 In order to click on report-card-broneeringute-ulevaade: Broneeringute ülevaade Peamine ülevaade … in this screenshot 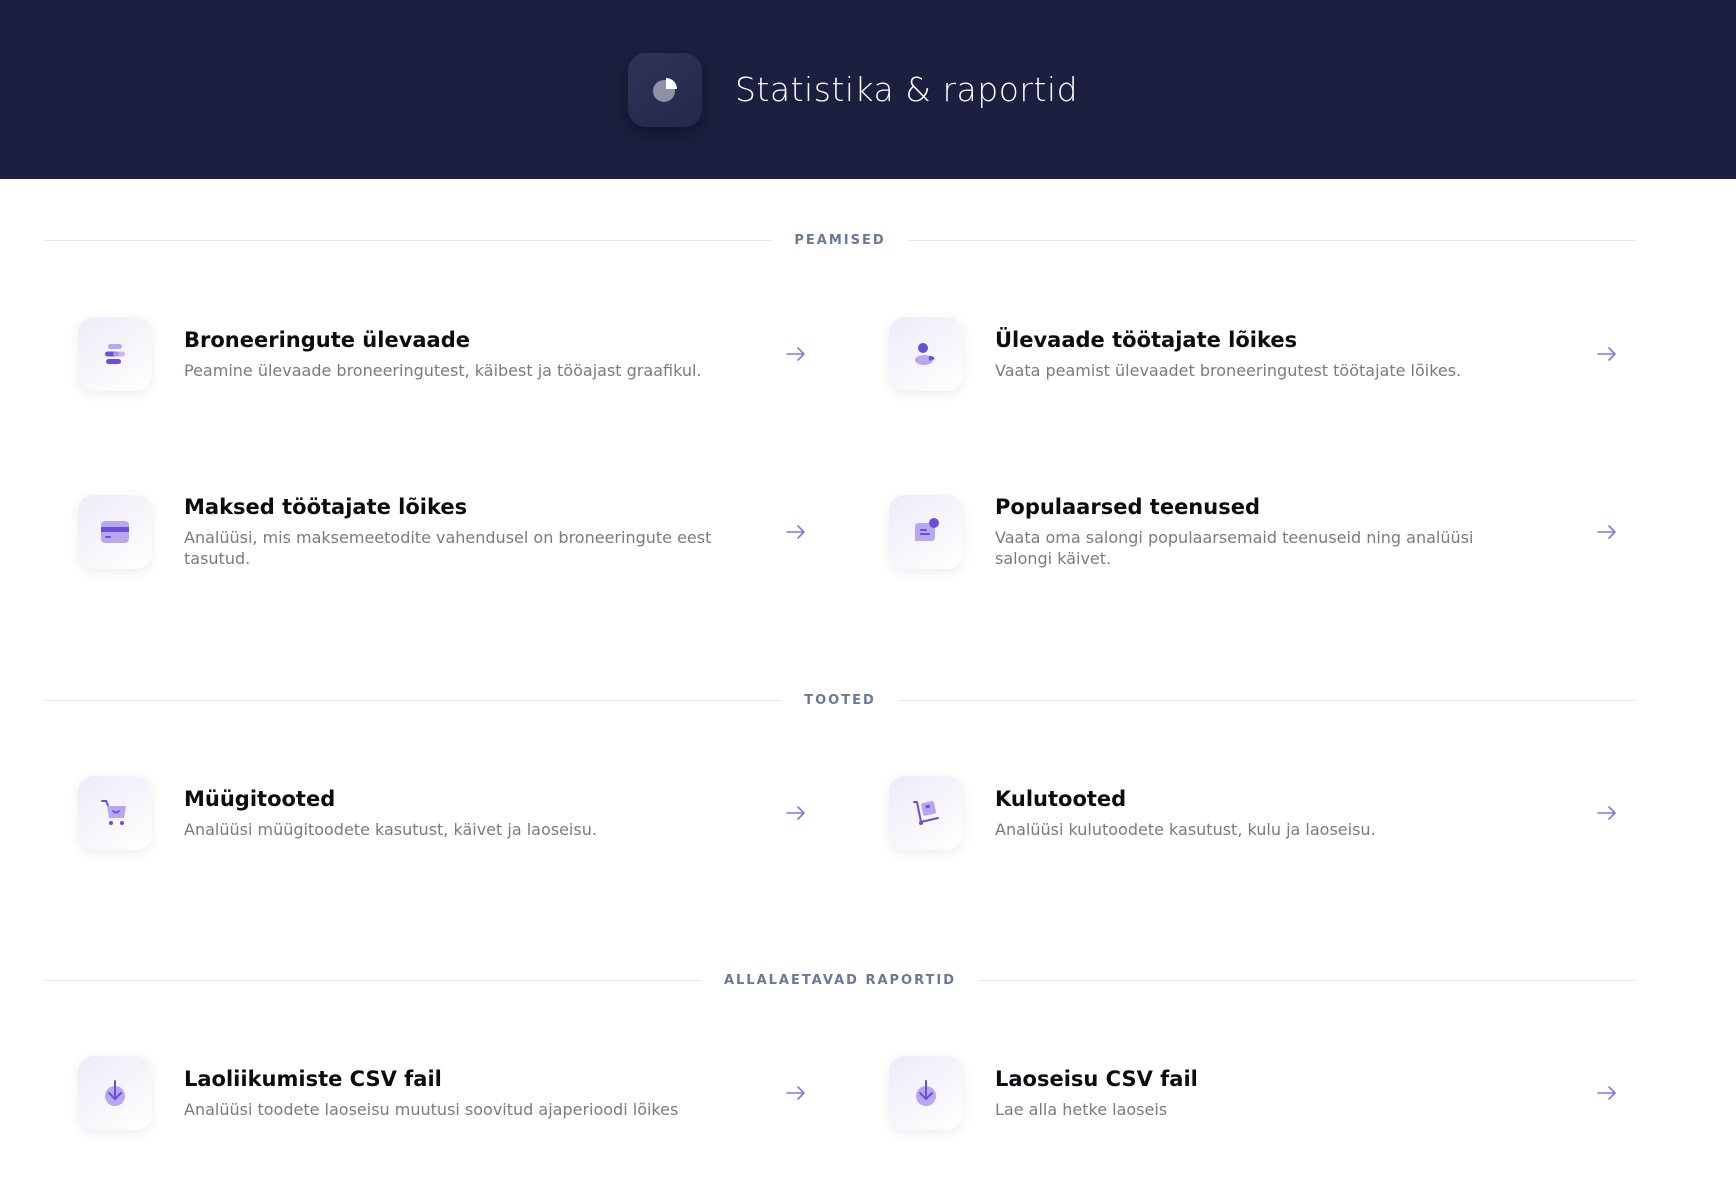, I will do `click(448, 354)`.